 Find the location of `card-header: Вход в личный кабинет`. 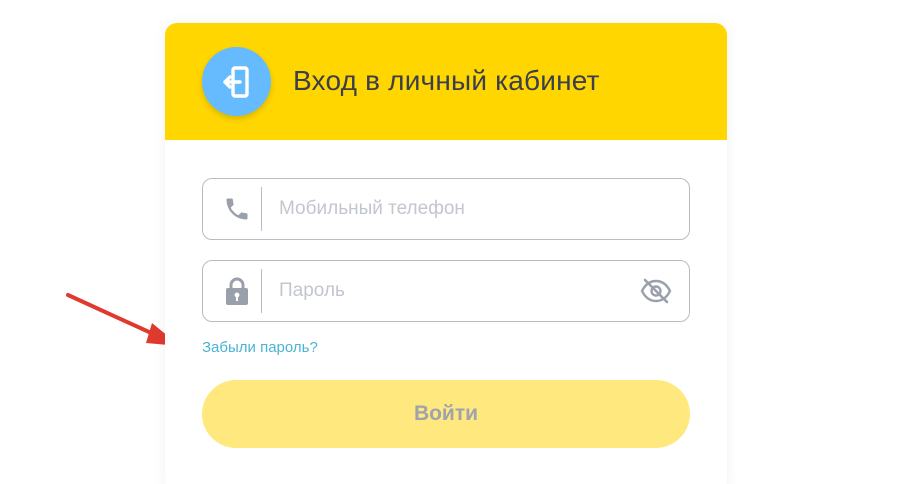

card-header: Вход в личный кабинет is located at coordinates (446, 81).